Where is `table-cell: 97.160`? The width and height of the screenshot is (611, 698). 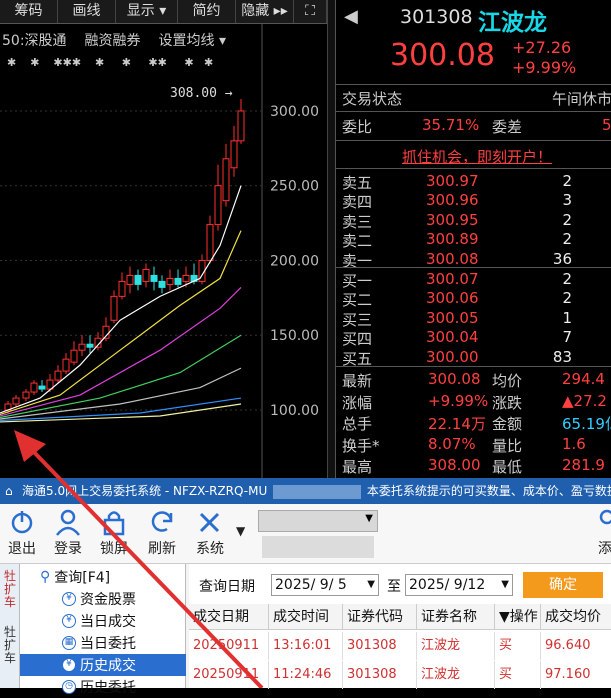
table-cell: 97.160 is located at coordinates (576, 675).